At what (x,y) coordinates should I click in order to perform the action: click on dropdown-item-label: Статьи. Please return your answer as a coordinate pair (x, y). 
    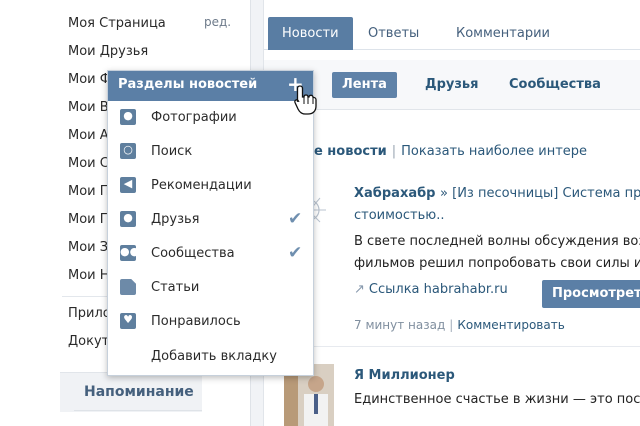
    Looking at the image, I should click on (175, 287).